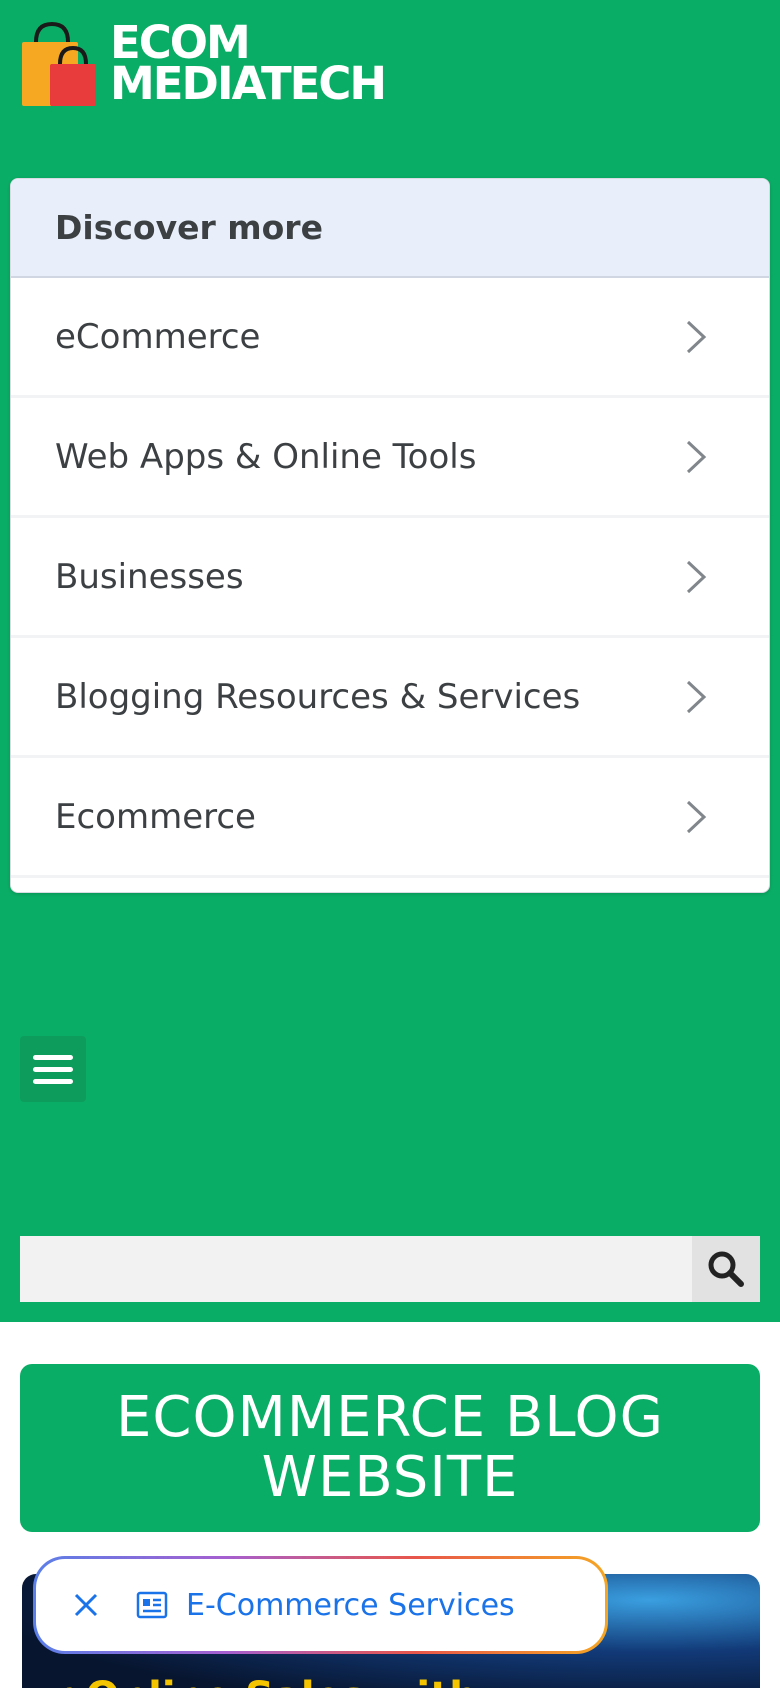 The width and height of the screenshot is (780, 1688). I want to click on ecommerce-services-chip: E-Commerce Services, so click(320, 1605).